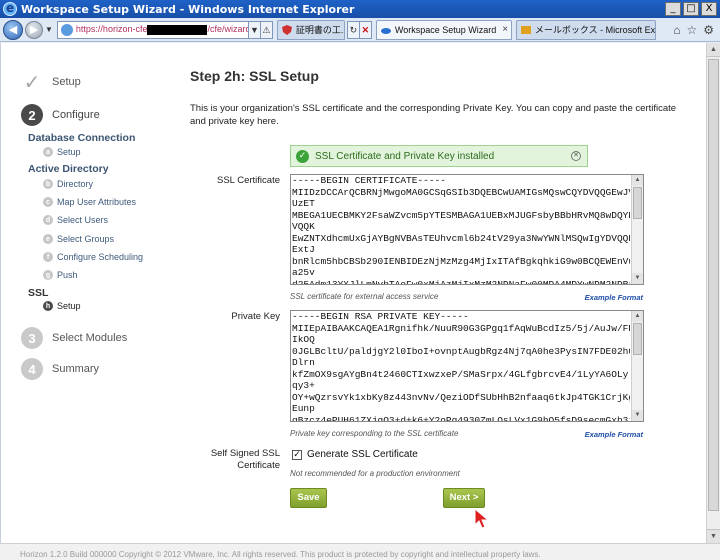  I want to click on step-number: 4, so click(32, 369).